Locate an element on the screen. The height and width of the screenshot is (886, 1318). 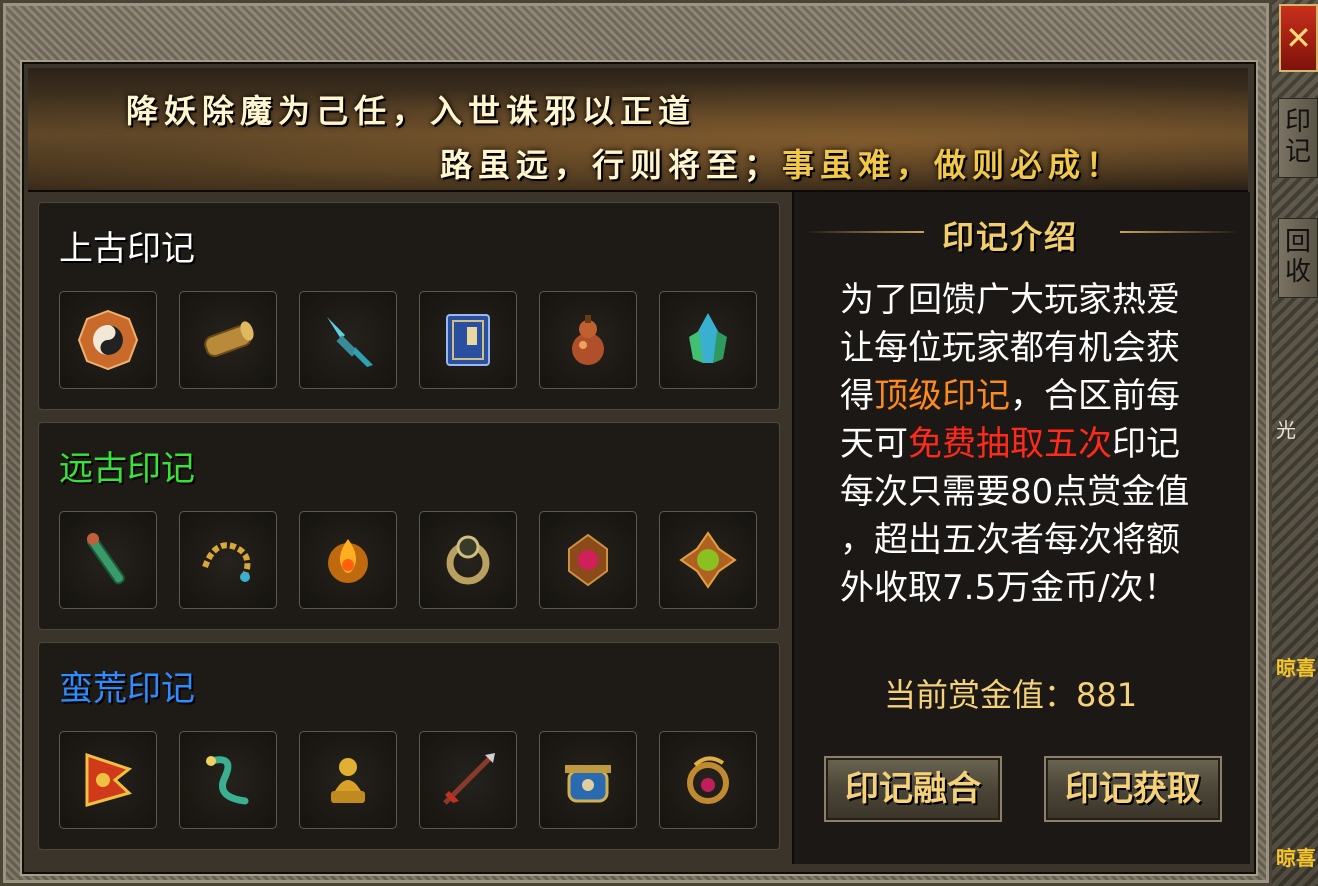
book-icon is located at coordinates (468, 340).